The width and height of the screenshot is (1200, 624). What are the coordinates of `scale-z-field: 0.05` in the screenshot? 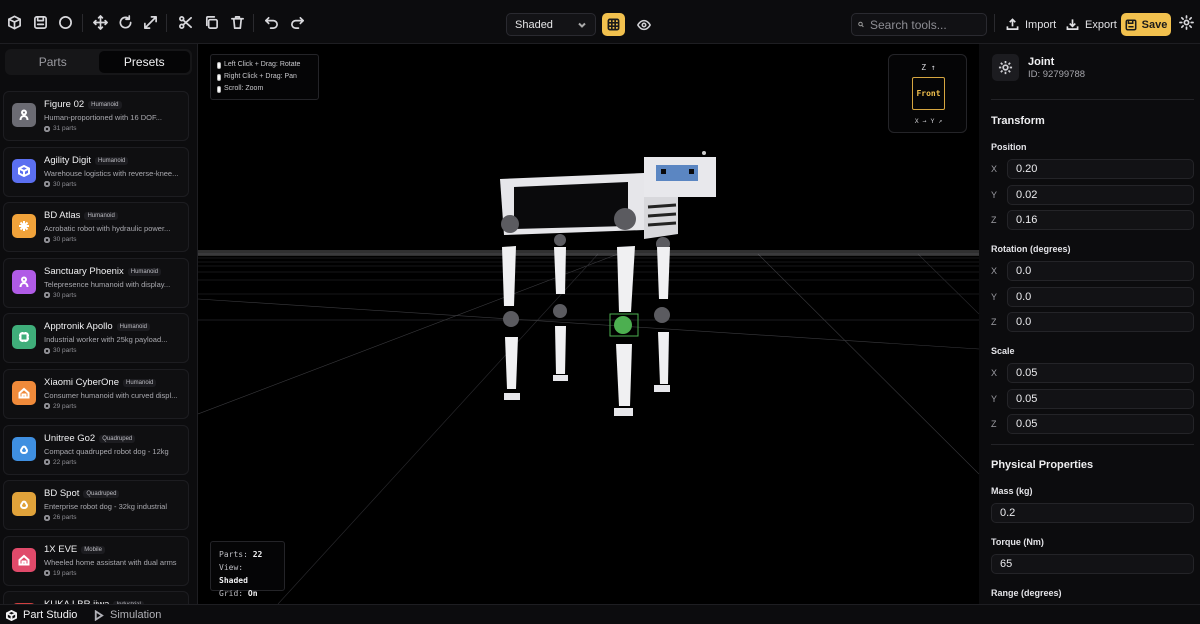 It's located at (1100, 424).